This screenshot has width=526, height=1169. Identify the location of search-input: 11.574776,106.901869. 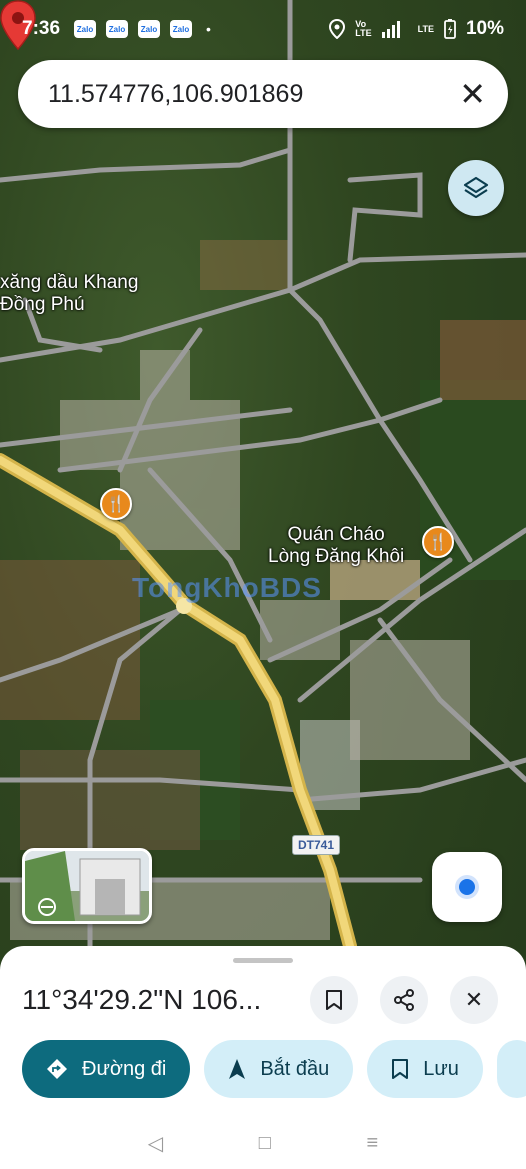
(253, 94).